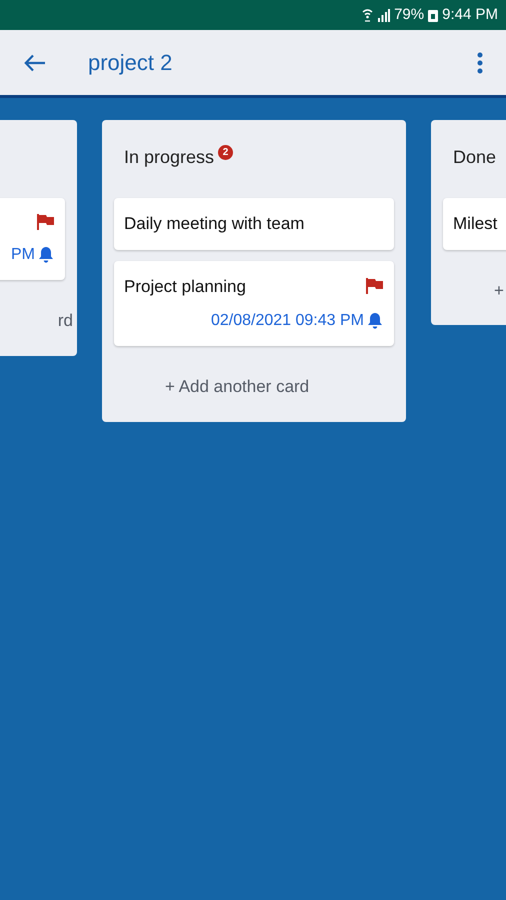 The image size is (506, 900). Describe the element at coordinates (185, 287) in the screenshot. I see `card-title: Project planning` at that location.